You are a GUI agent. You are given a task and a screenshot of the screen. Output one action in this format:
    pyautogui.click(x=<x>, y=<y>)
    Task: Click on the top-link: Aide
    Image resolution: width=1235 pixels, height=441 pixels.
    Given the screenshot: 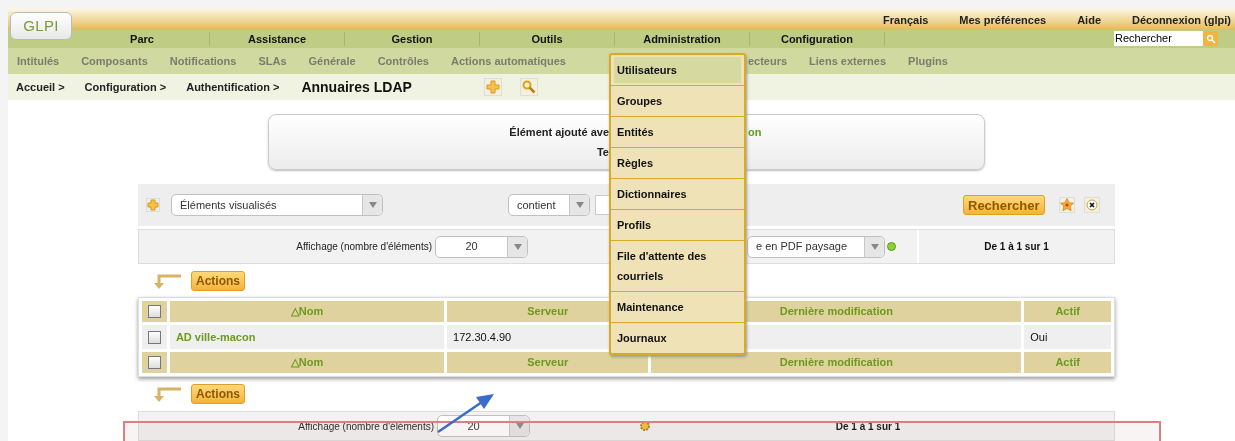 What is the action you would take?
    pyautogui.click(x=1089, y=19)
    